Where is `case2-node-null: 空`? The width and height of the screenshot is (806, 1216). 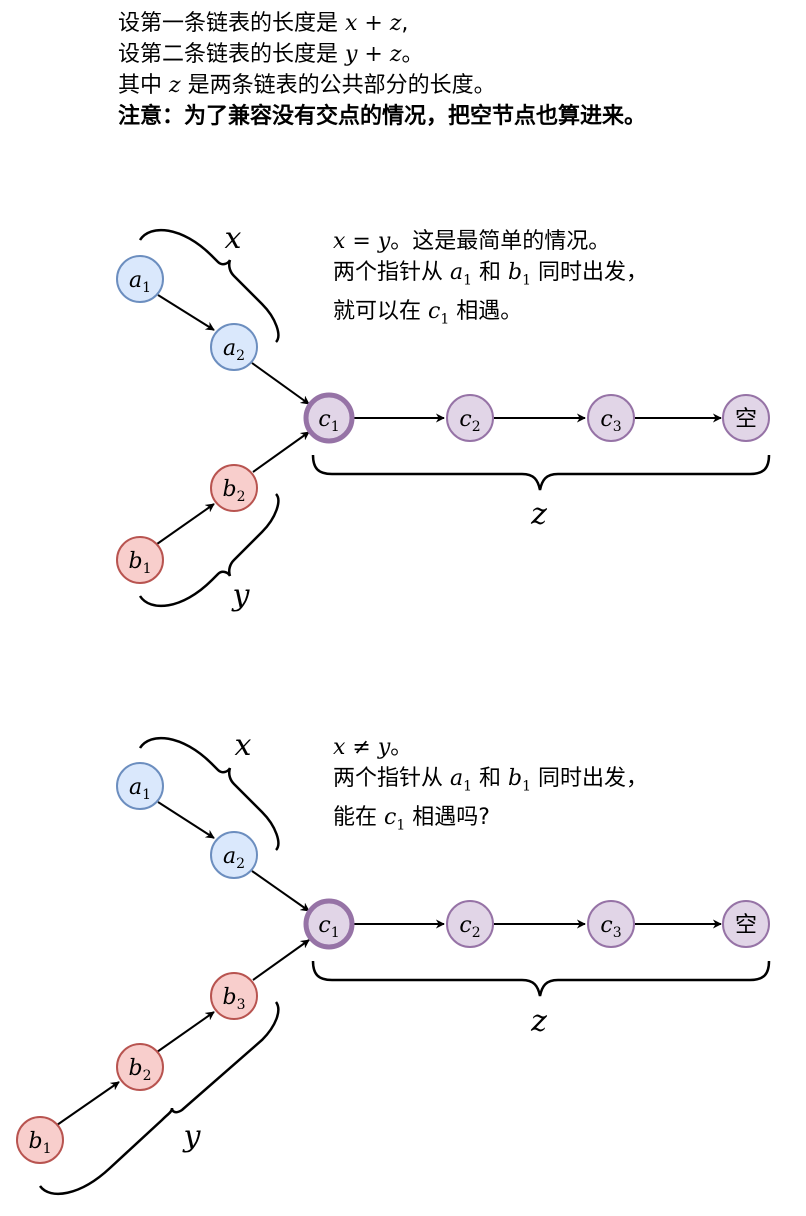
case2-node-null: 空 is located at coordinates (746, 924).